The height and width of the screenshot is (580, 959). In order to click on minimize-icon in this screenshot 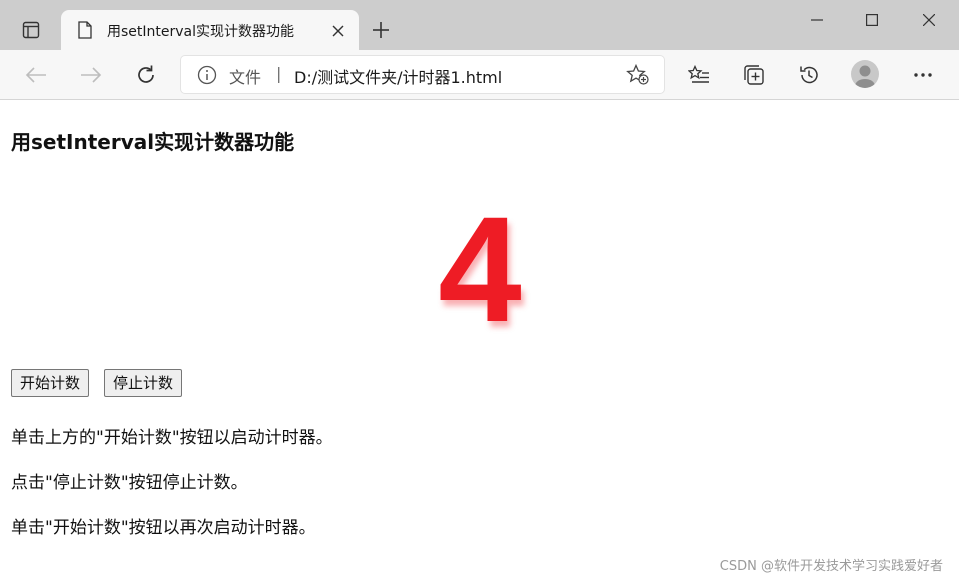, I will do `click(817, 20)`.